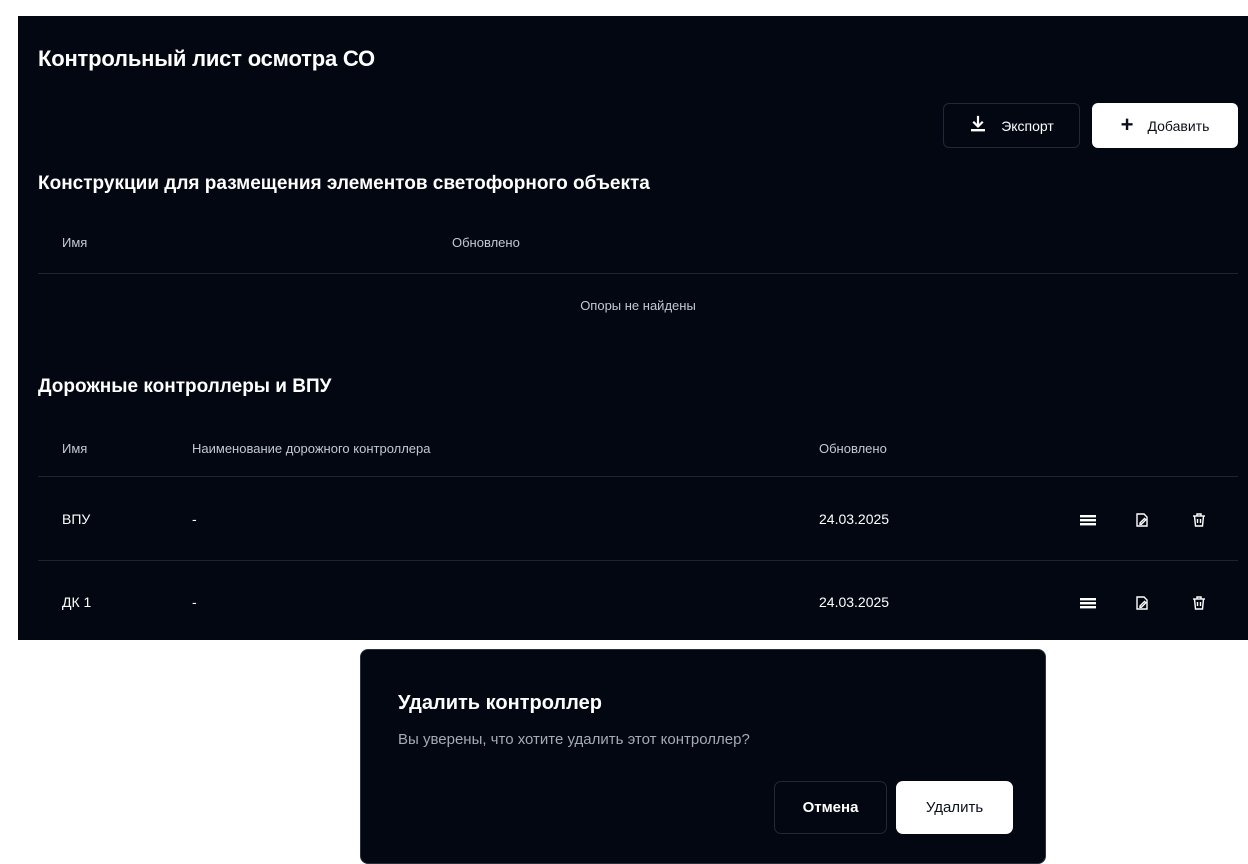  What do you see at coordinates (77, 602) in the screenshot?
I see `row-name: ДК 1` at bounding box center [77, 602].